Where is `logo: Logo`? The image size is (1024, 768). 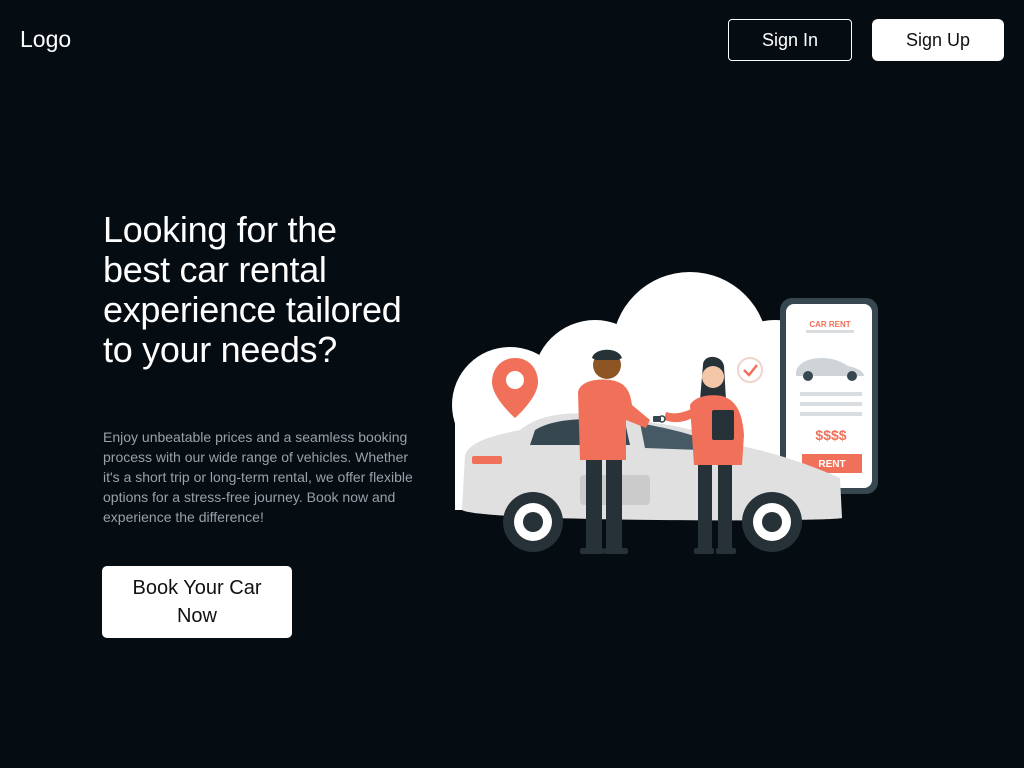 logo: Logo is located at coordinates (45, 39).